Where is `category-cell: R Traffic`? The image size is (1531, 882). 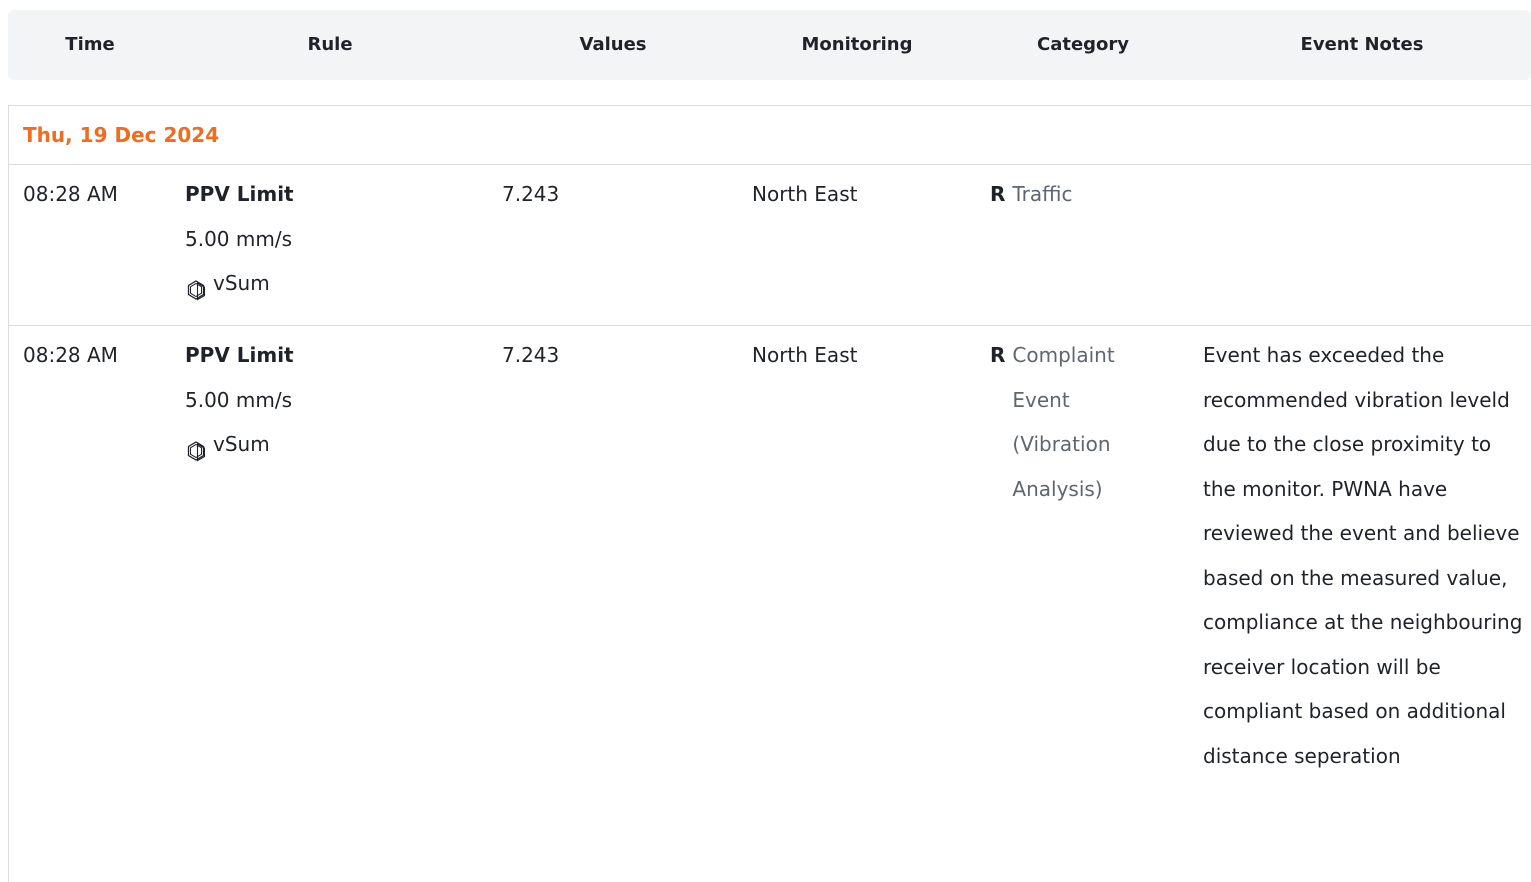
category-cell: R Traffic is located at coordinates (1070, 194).